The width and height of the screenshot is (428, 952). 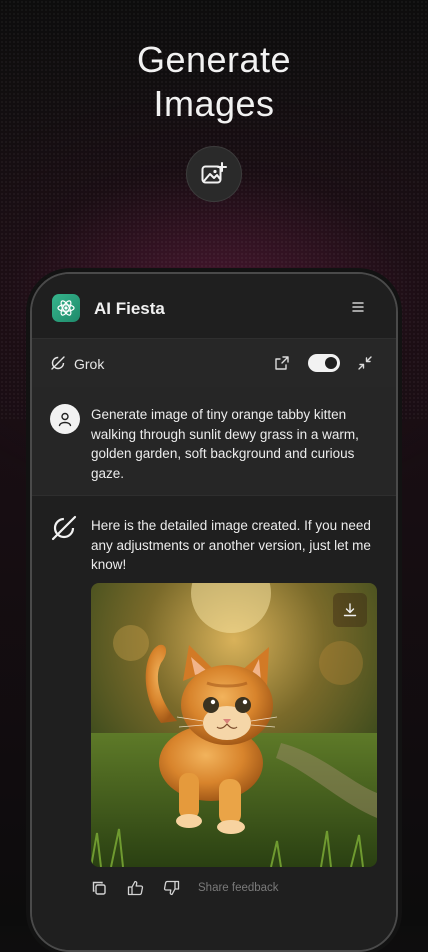 I want to click on hero-title-line2: Images, so click(x=214, y=103).